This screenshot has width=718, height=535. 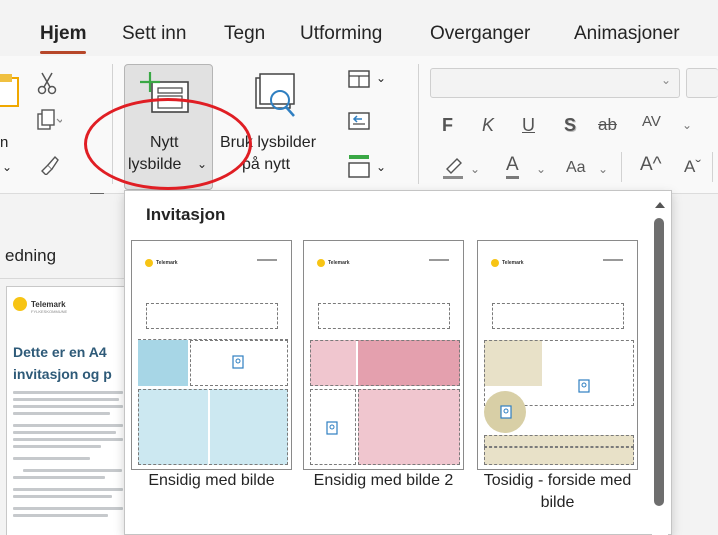 What do you see at coordinates (627, 34) in the screenshot?
I see `tab-animasjoner: Animasjoner` at bounding box center [627, 34].